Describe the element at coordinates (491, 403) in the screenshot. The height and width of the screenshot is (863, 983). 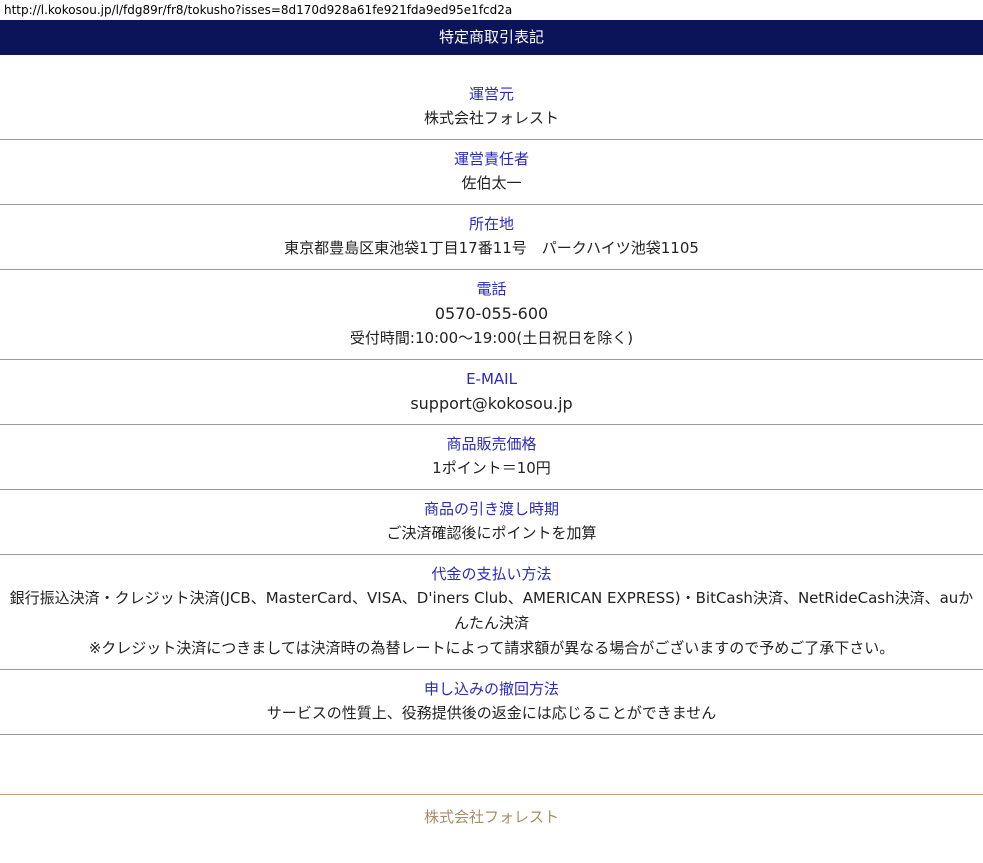
I see `email-address: support@kokosou.jp` at that location.